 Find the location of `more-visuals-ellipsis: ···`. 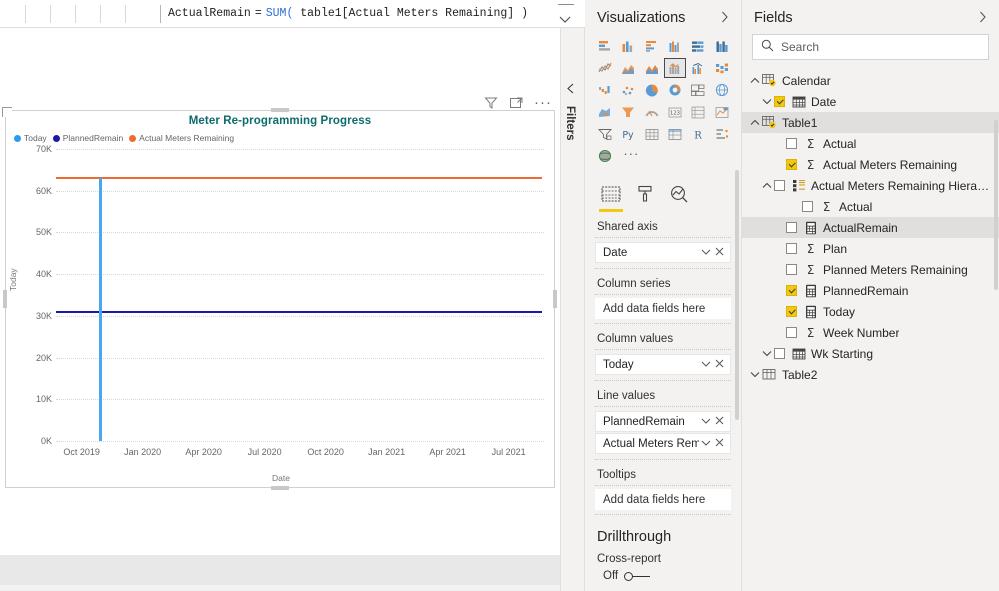

more-visuals-ellipsis: ··· is located at coordinates (675, 156).